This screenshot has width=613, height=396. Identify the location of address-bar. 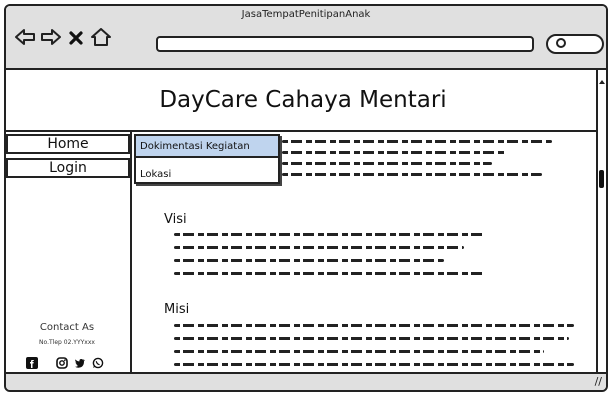
(345, 44).